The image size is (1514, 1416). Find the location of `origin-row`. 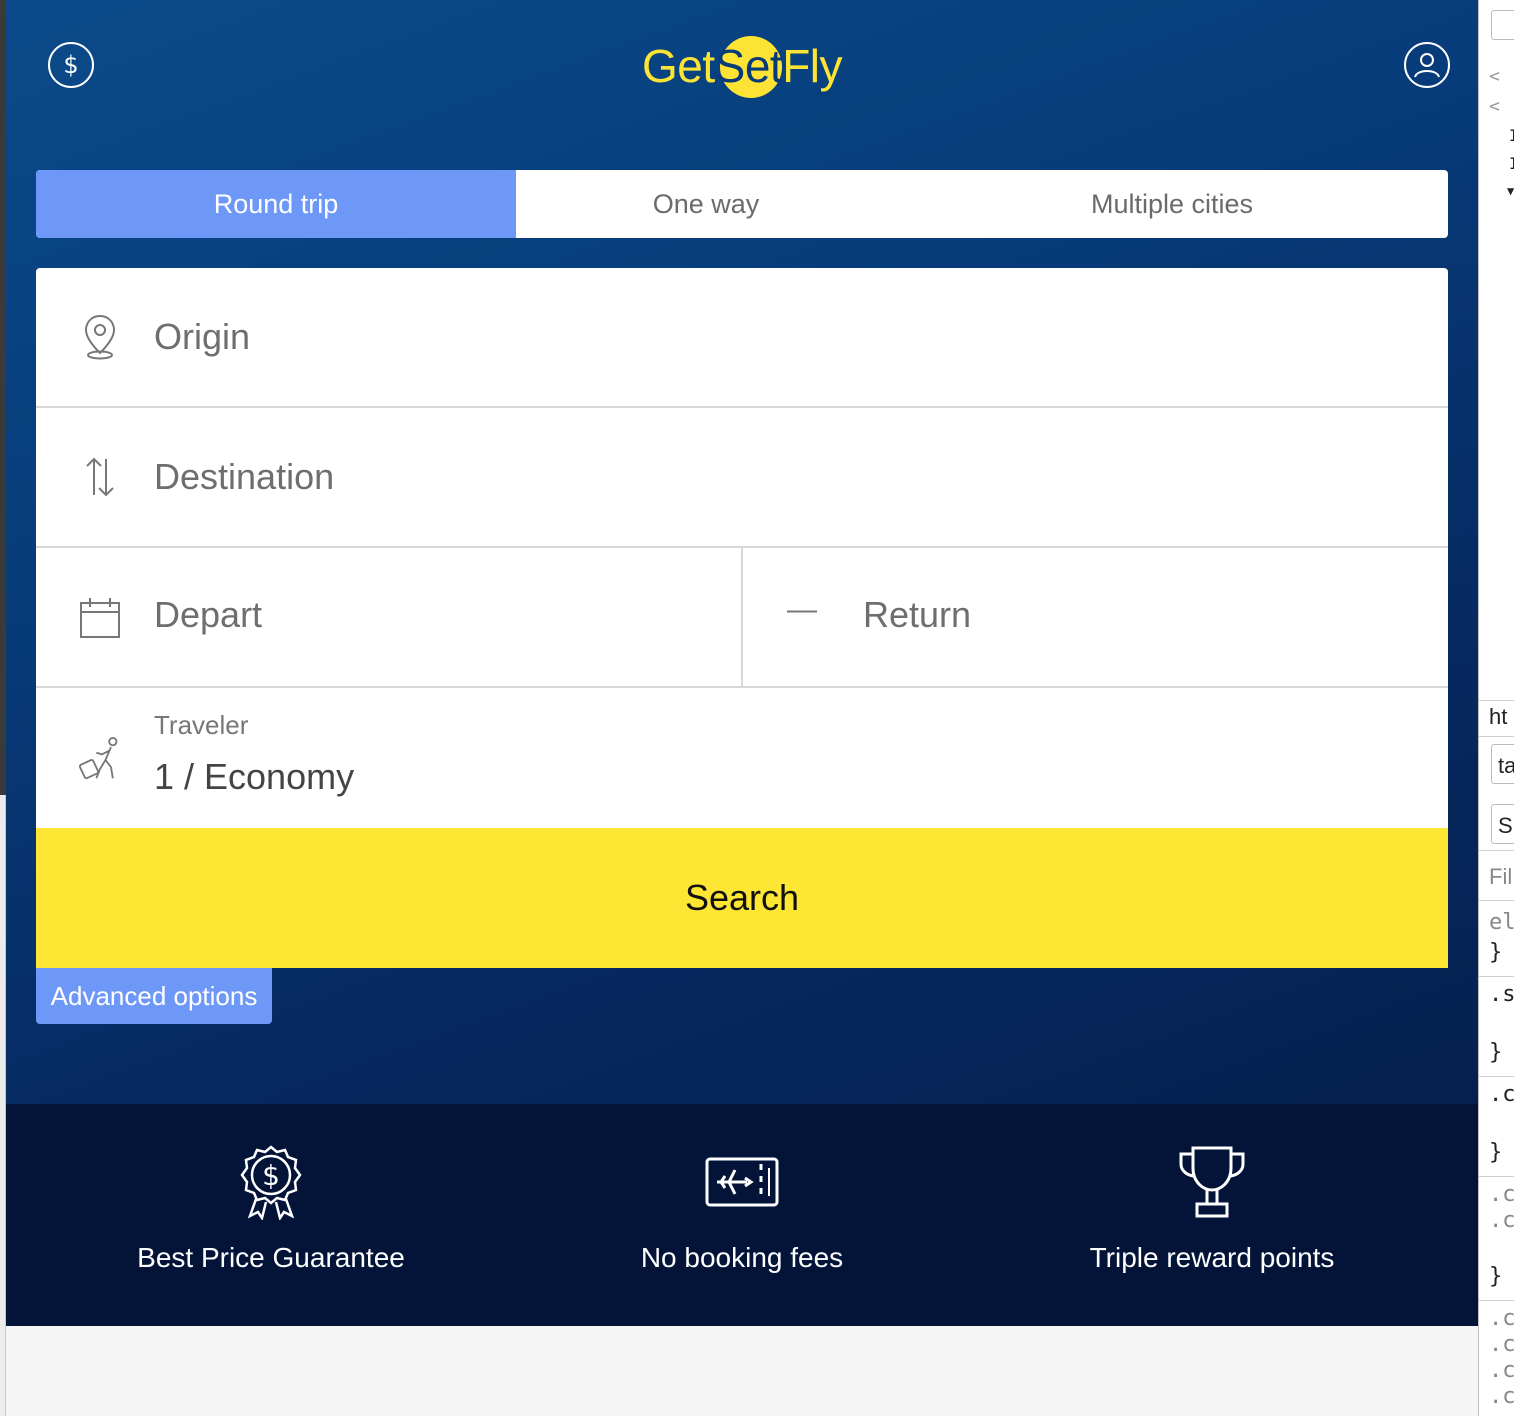

origin-row is located at coordinates (742, 338).